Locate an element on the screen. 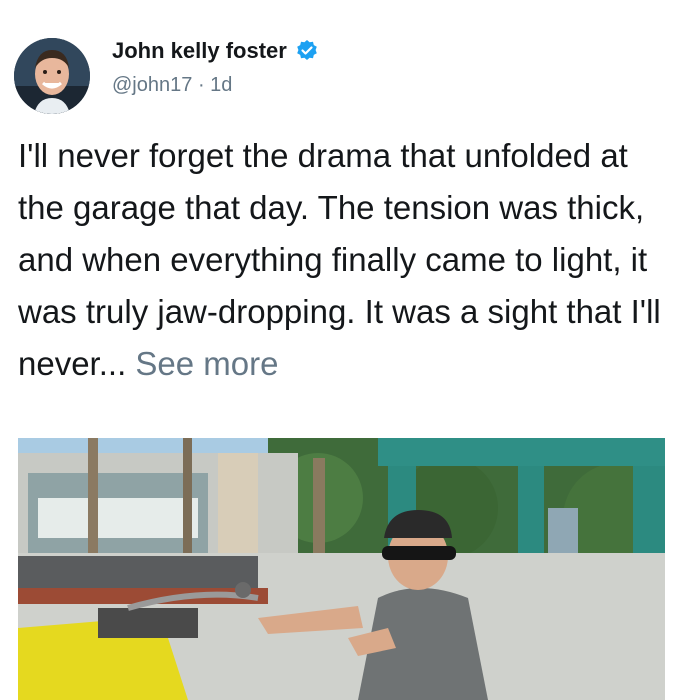 The image size is (700, 700). avatar is located at coordinates (52, 76).